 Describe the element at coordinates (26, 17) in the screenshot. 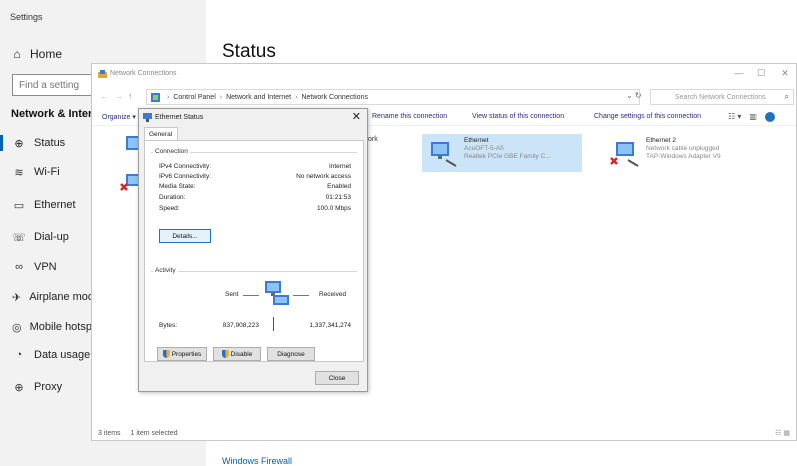

I see `settings-window-title: Settings` at that location.